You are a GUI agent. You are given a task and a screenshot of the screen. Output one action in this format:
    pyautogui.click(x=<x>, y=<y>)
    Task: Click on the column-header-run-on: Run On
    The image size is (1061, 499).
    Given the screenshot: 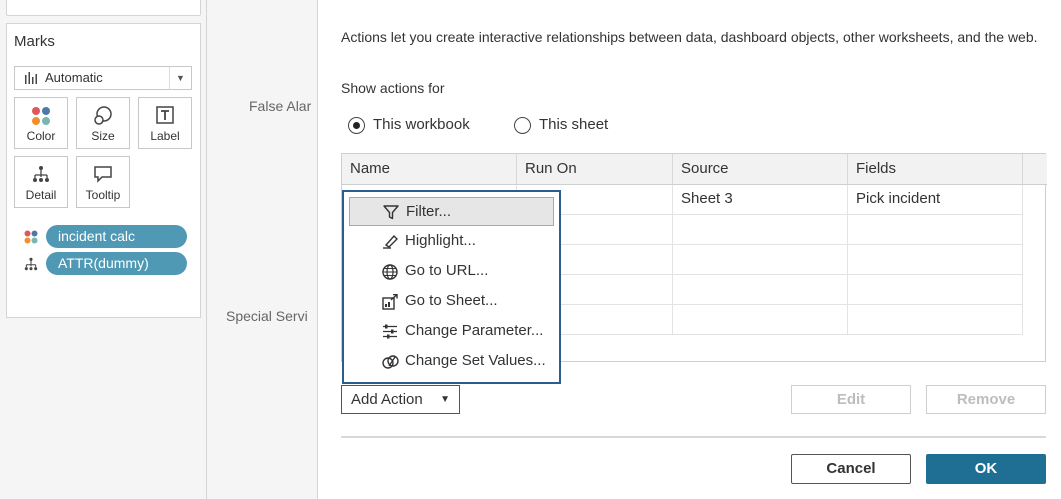 What is the action you would take?
    pyautogui.click(x=595, y=169)
    